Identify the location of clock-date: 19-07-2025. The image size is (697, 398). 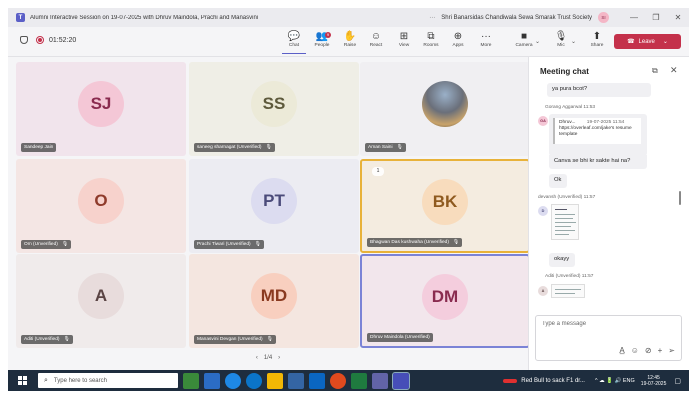
(653, 383).